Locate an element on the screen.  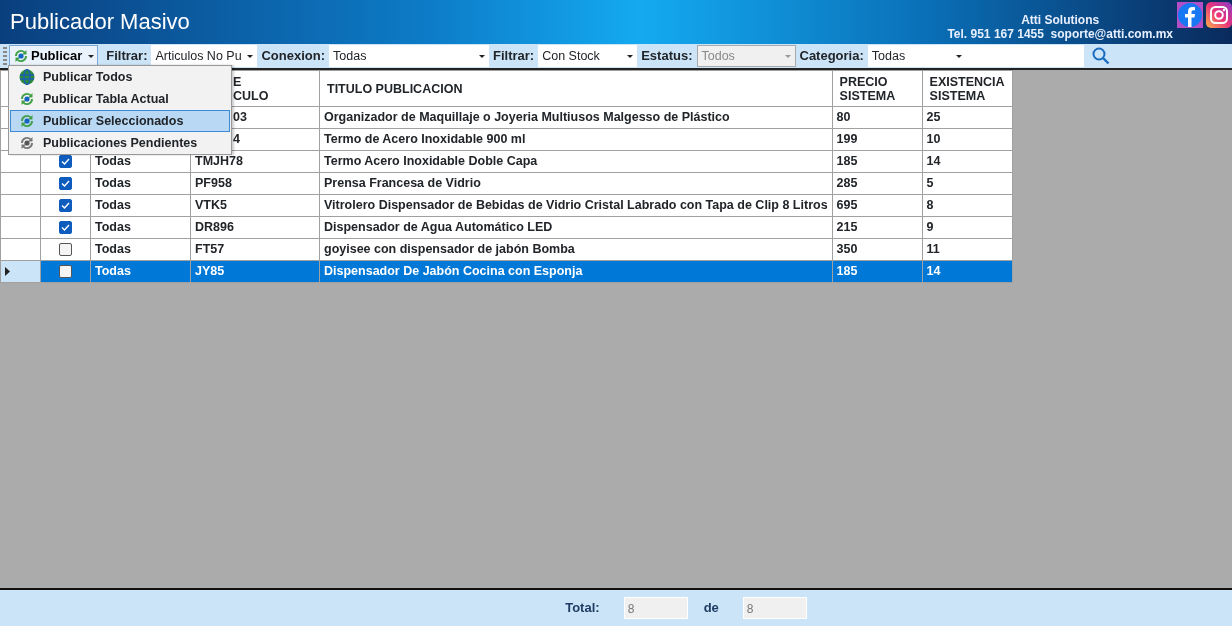
of-field: 8 is located at coordinates (774, 608).